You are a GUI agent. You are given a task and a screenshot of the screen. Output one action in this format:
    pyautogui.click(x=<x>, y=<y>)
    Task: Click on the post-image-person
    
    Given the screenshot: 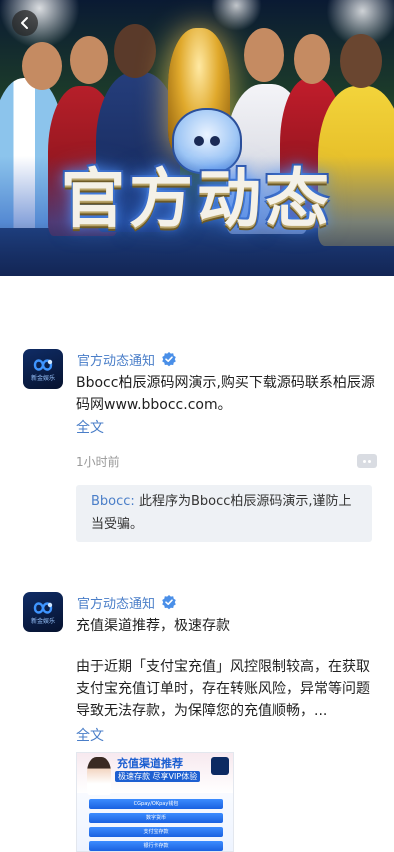 What is the action you would take?
    pyautogui.click(x=99, y=776)
    